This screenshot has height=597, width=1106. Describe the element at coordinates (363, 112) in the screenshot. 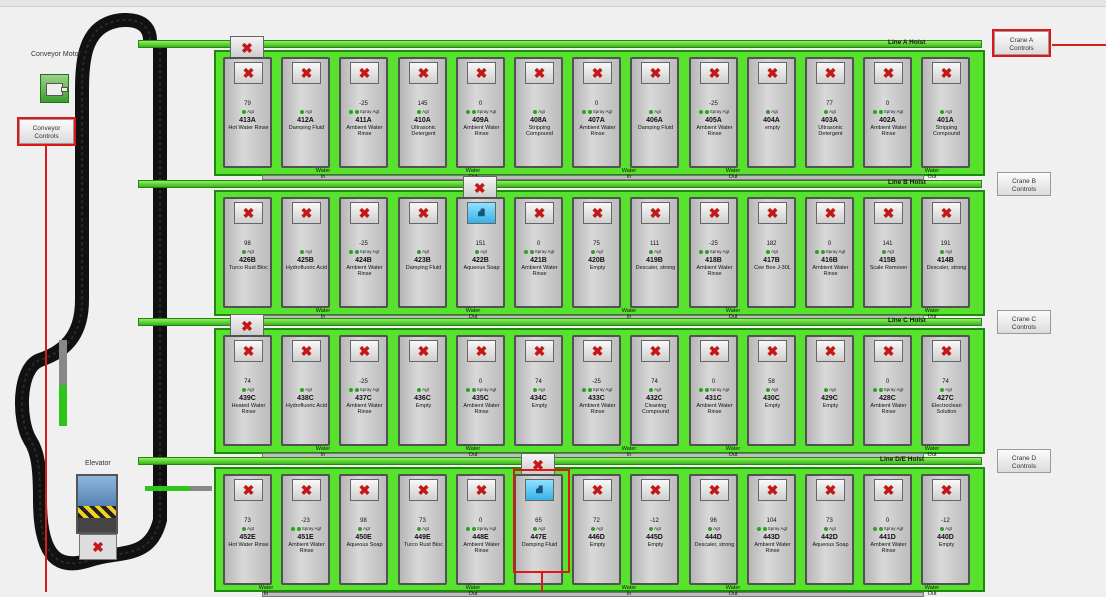

I see `tank-411a: ✖ -25 Spray Agt 411A Ambient Water Rinse` at that location.